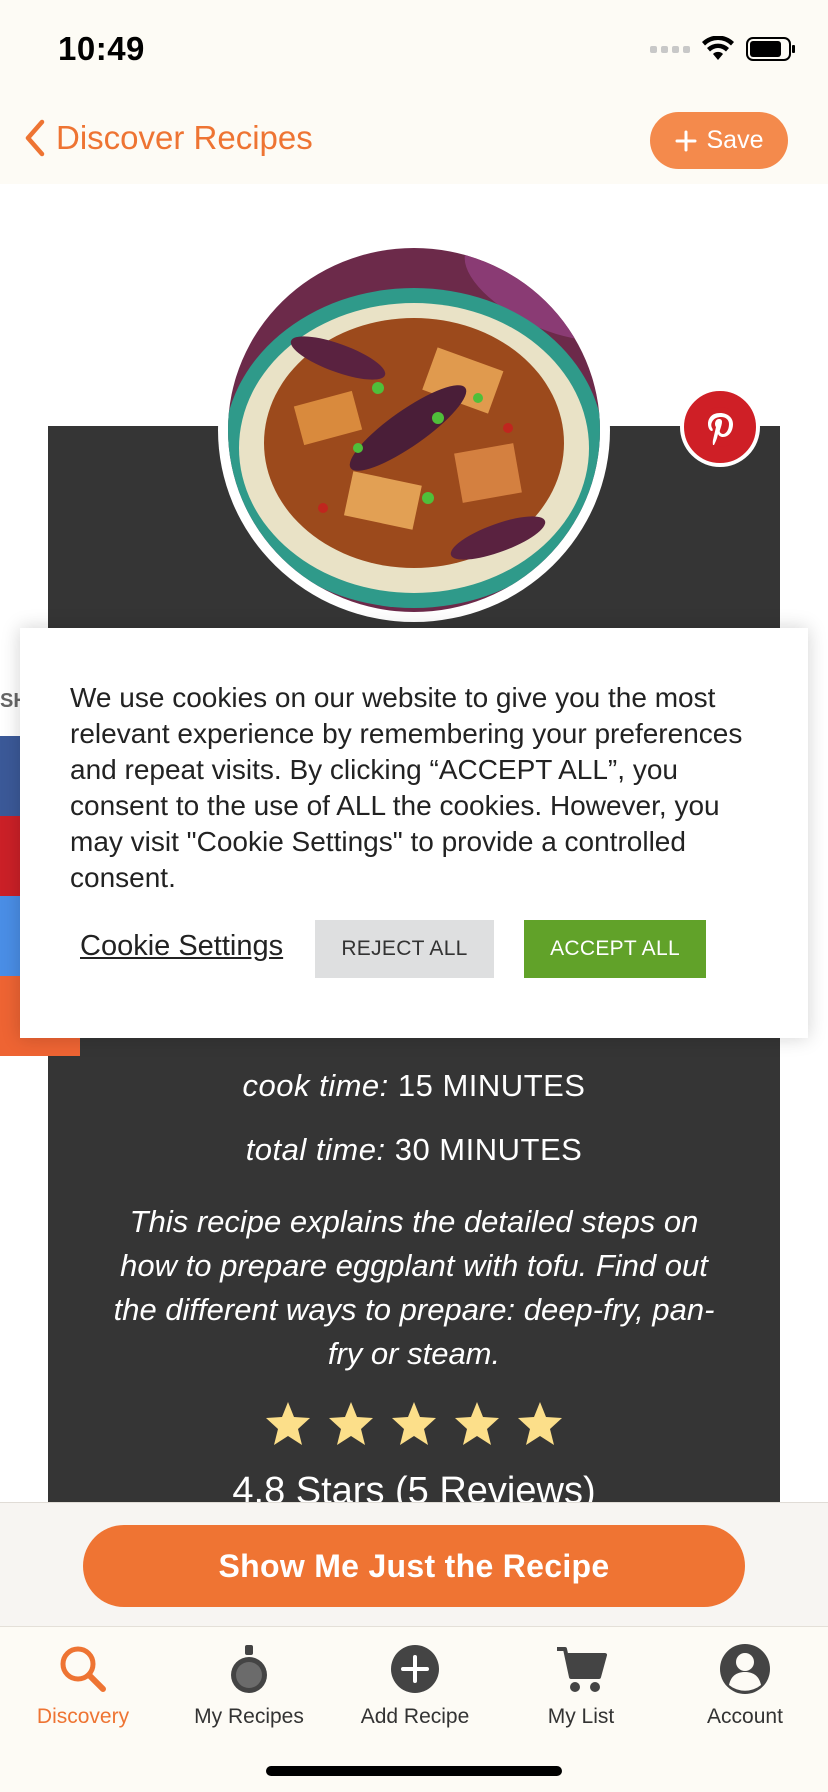 The height and width of the screenshot is (1792, 828). I want to click on back-button: Discover Recipes, so click(167, 138).